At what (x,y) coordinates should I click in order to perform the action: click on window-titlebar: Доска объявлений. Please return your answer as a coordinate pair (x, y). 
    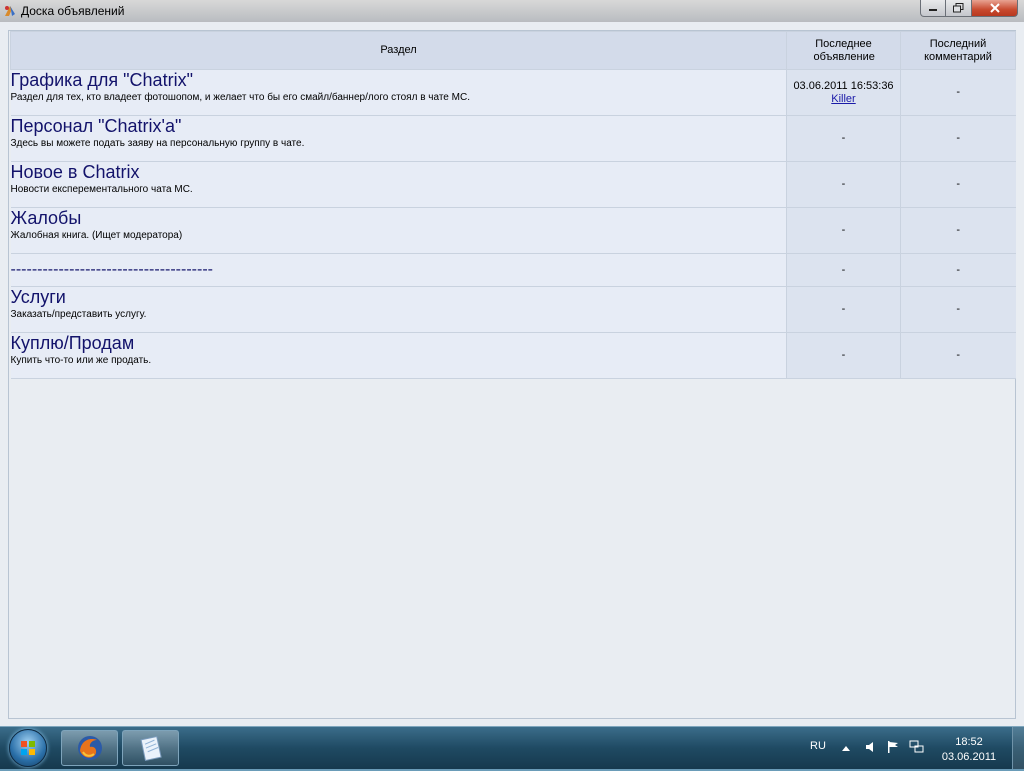
    Looking at the image, I should click on (512, 11).